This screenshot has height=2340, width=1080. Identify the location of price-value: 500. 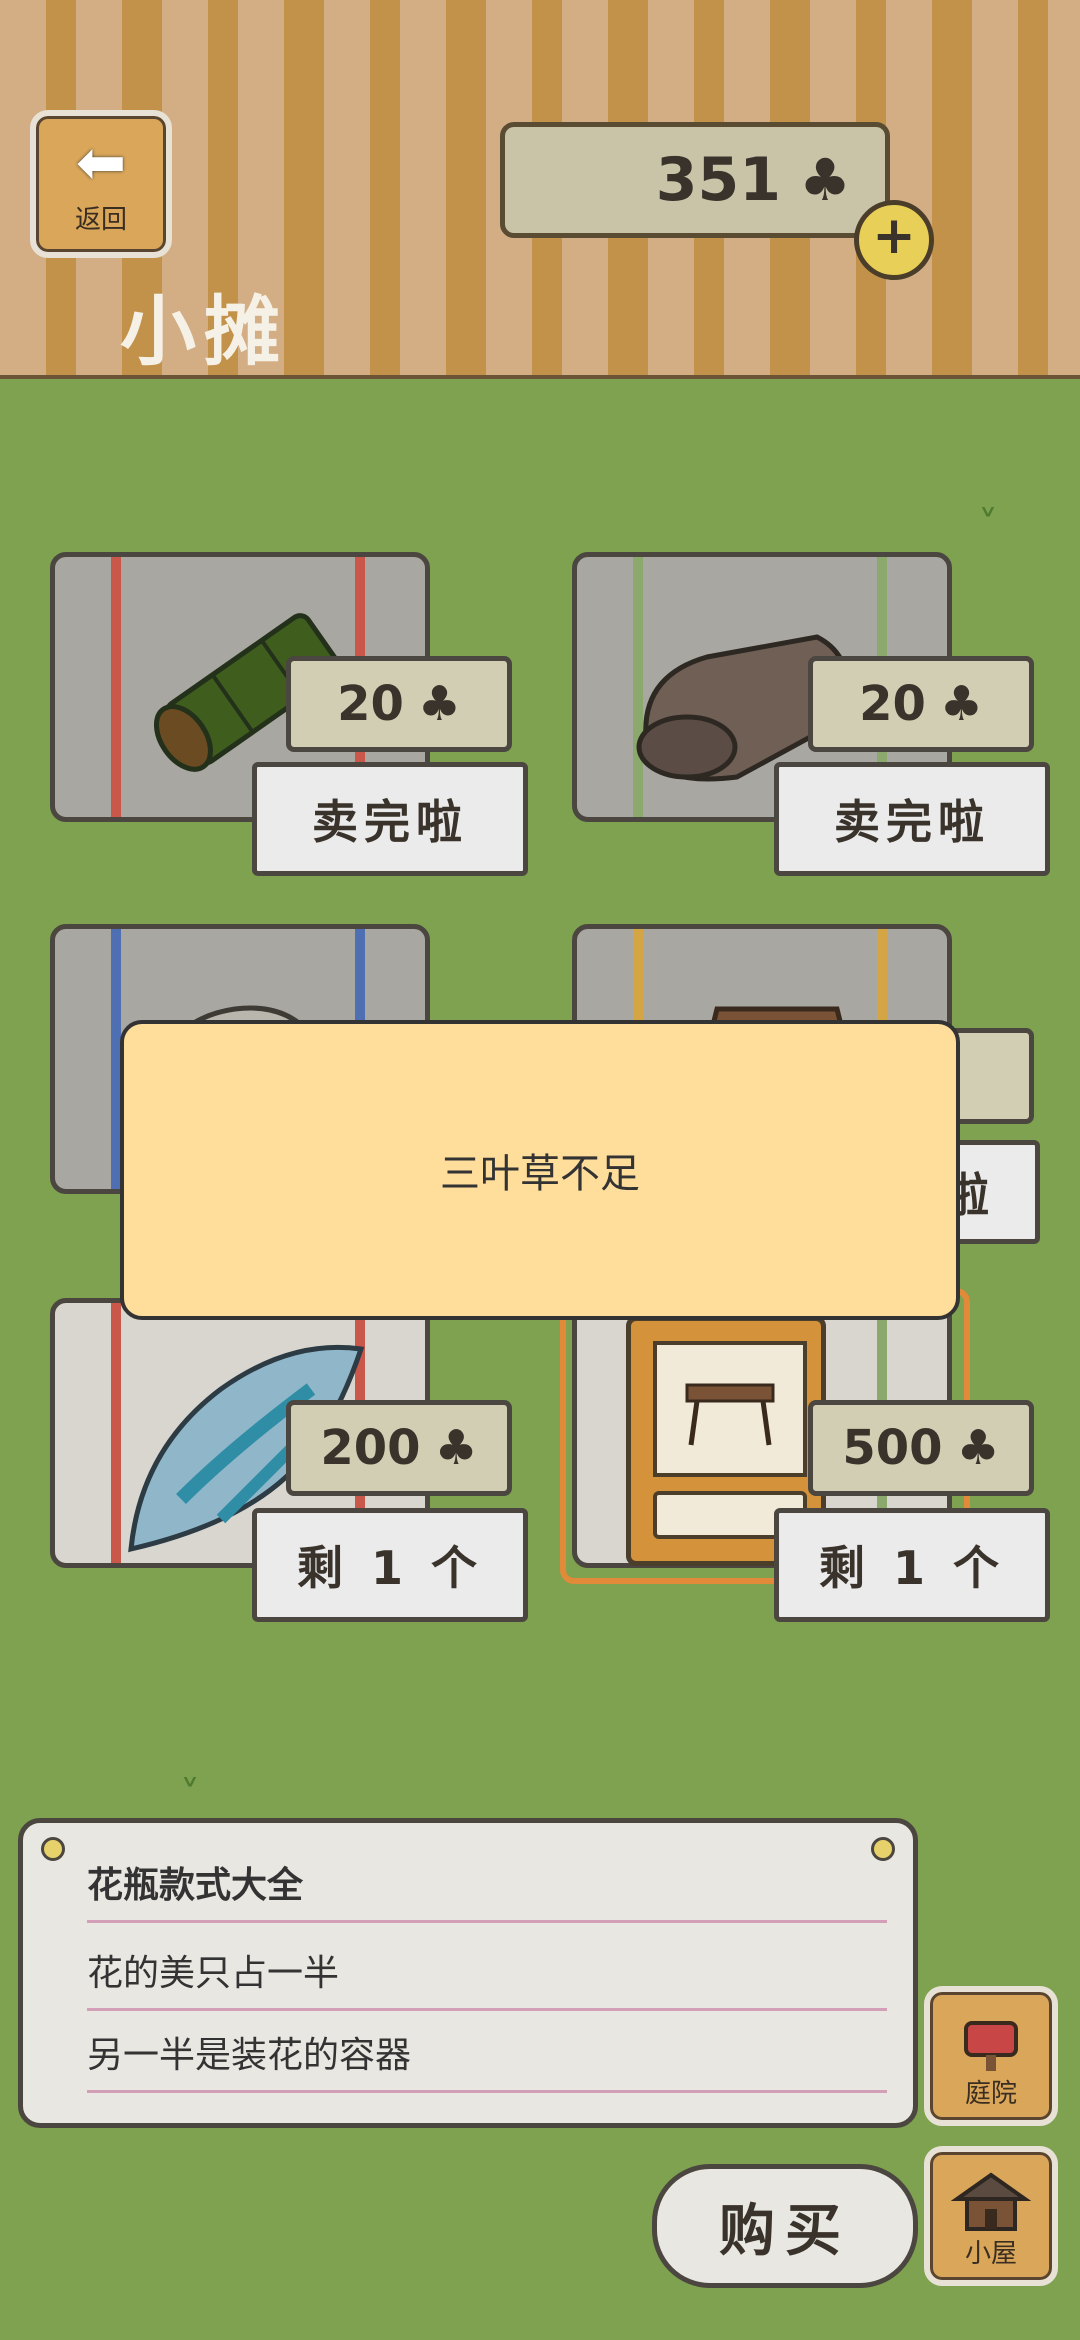
(892, 1448).